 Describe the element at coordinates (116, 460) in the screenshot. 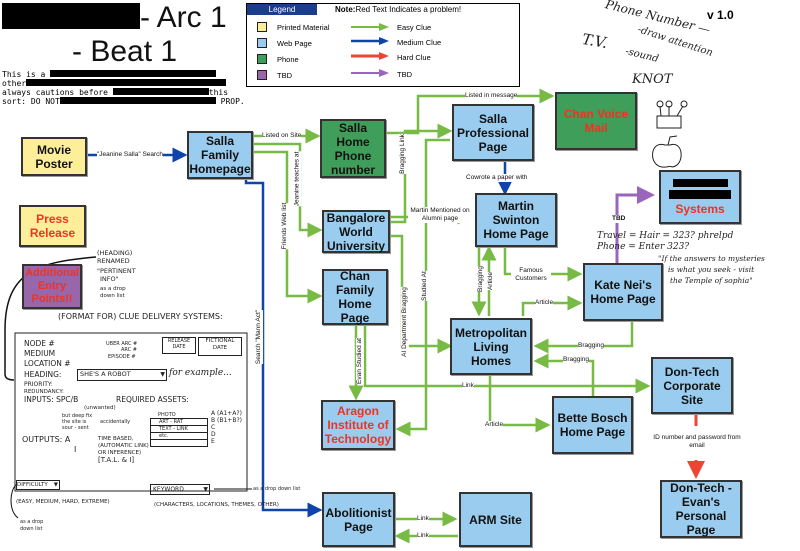

I see `time-based-line: [T.A.L. & I]` at that location.